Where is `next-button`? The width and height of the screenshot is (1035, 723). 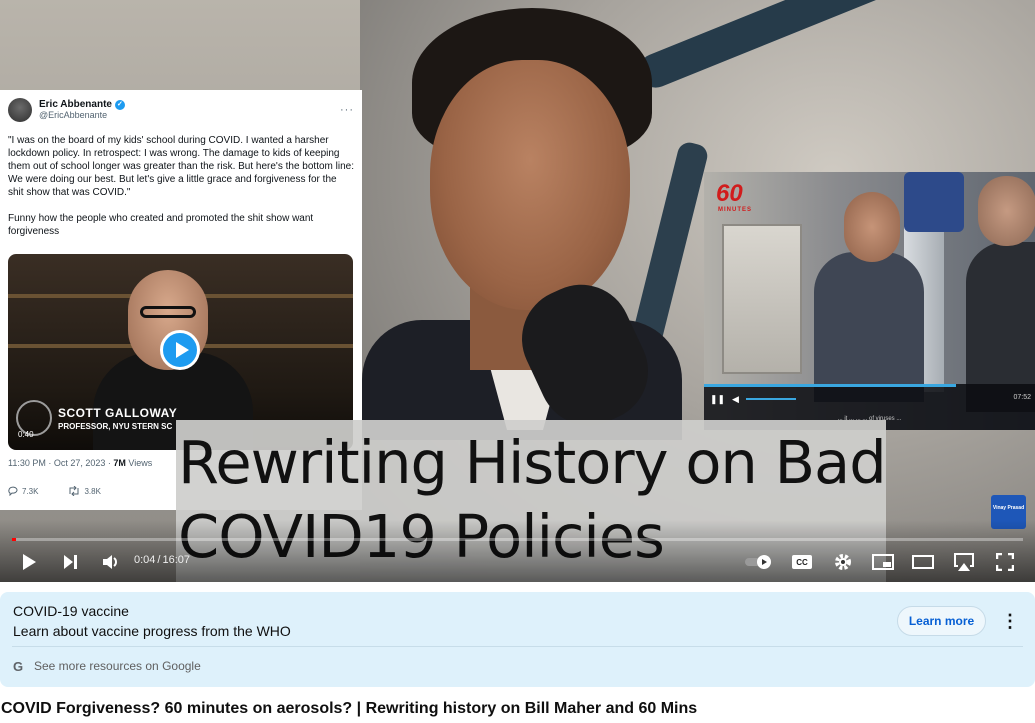
next-button is located at coordinates (70, 562).